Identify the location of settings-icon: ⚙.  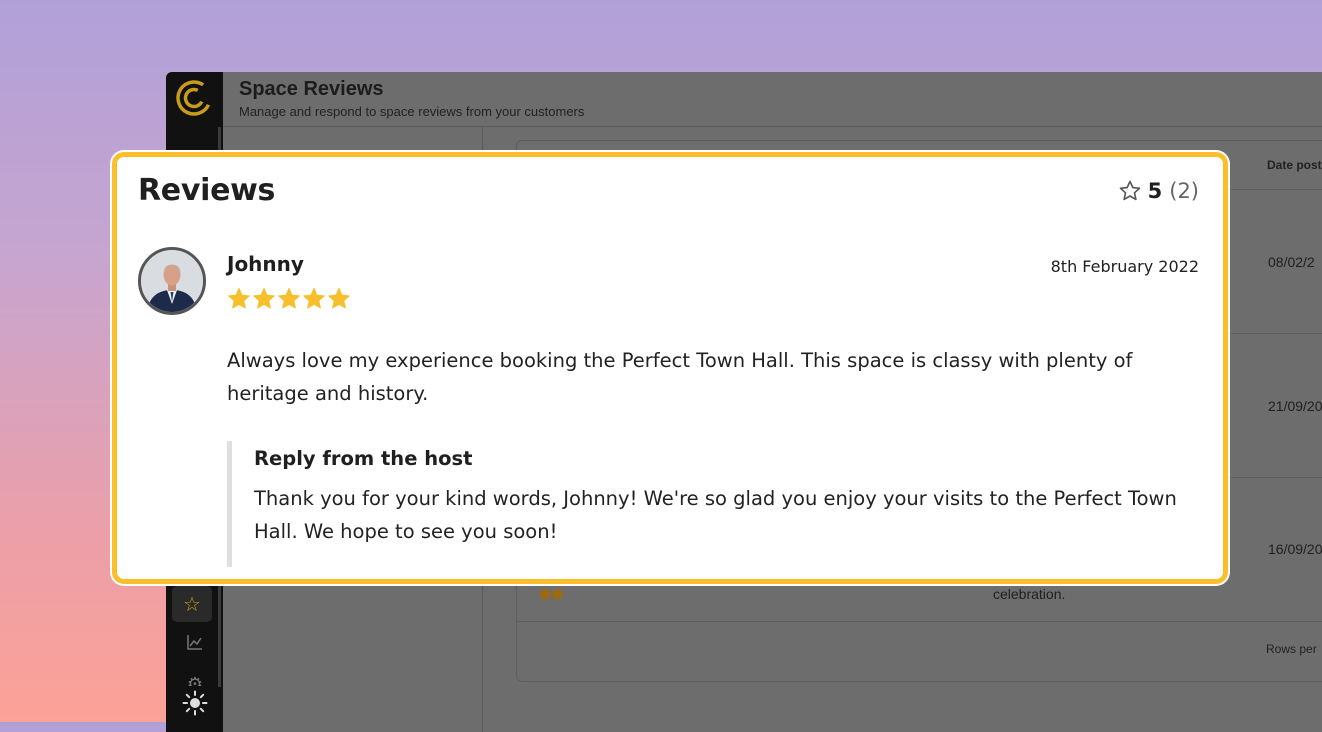
(195, 680).